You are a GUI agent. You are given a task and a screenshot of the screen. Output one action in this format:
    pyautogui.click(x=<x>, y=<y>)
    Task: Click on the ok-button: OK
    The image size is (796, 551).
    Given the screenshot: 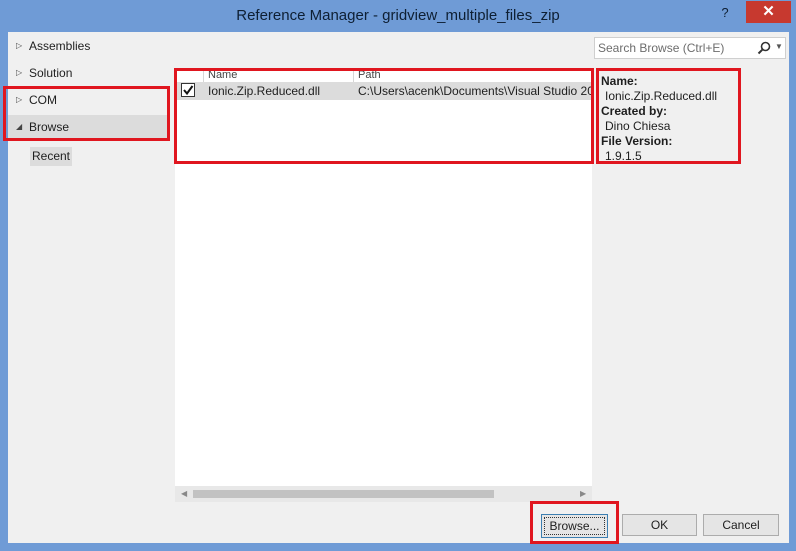 What is the action you would take?
    pyautogui.click(x=659, y=525)
    